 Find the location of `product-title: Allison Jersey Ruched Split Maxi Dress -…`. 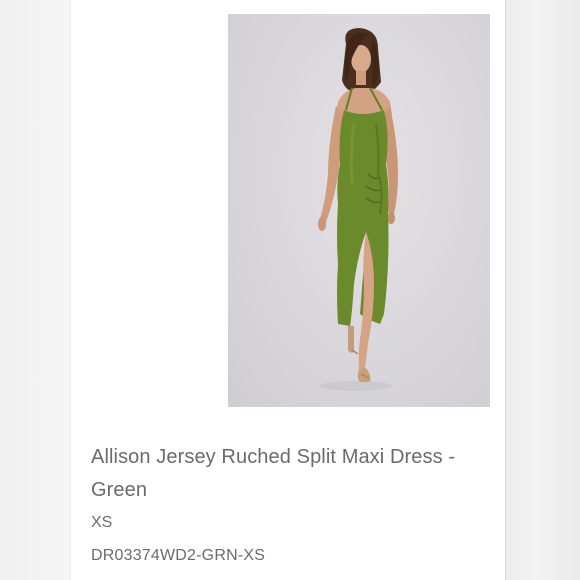

product-title: Allison Jersey Ruched Split Maxi Dress -… is located at coordinates (273, 473).